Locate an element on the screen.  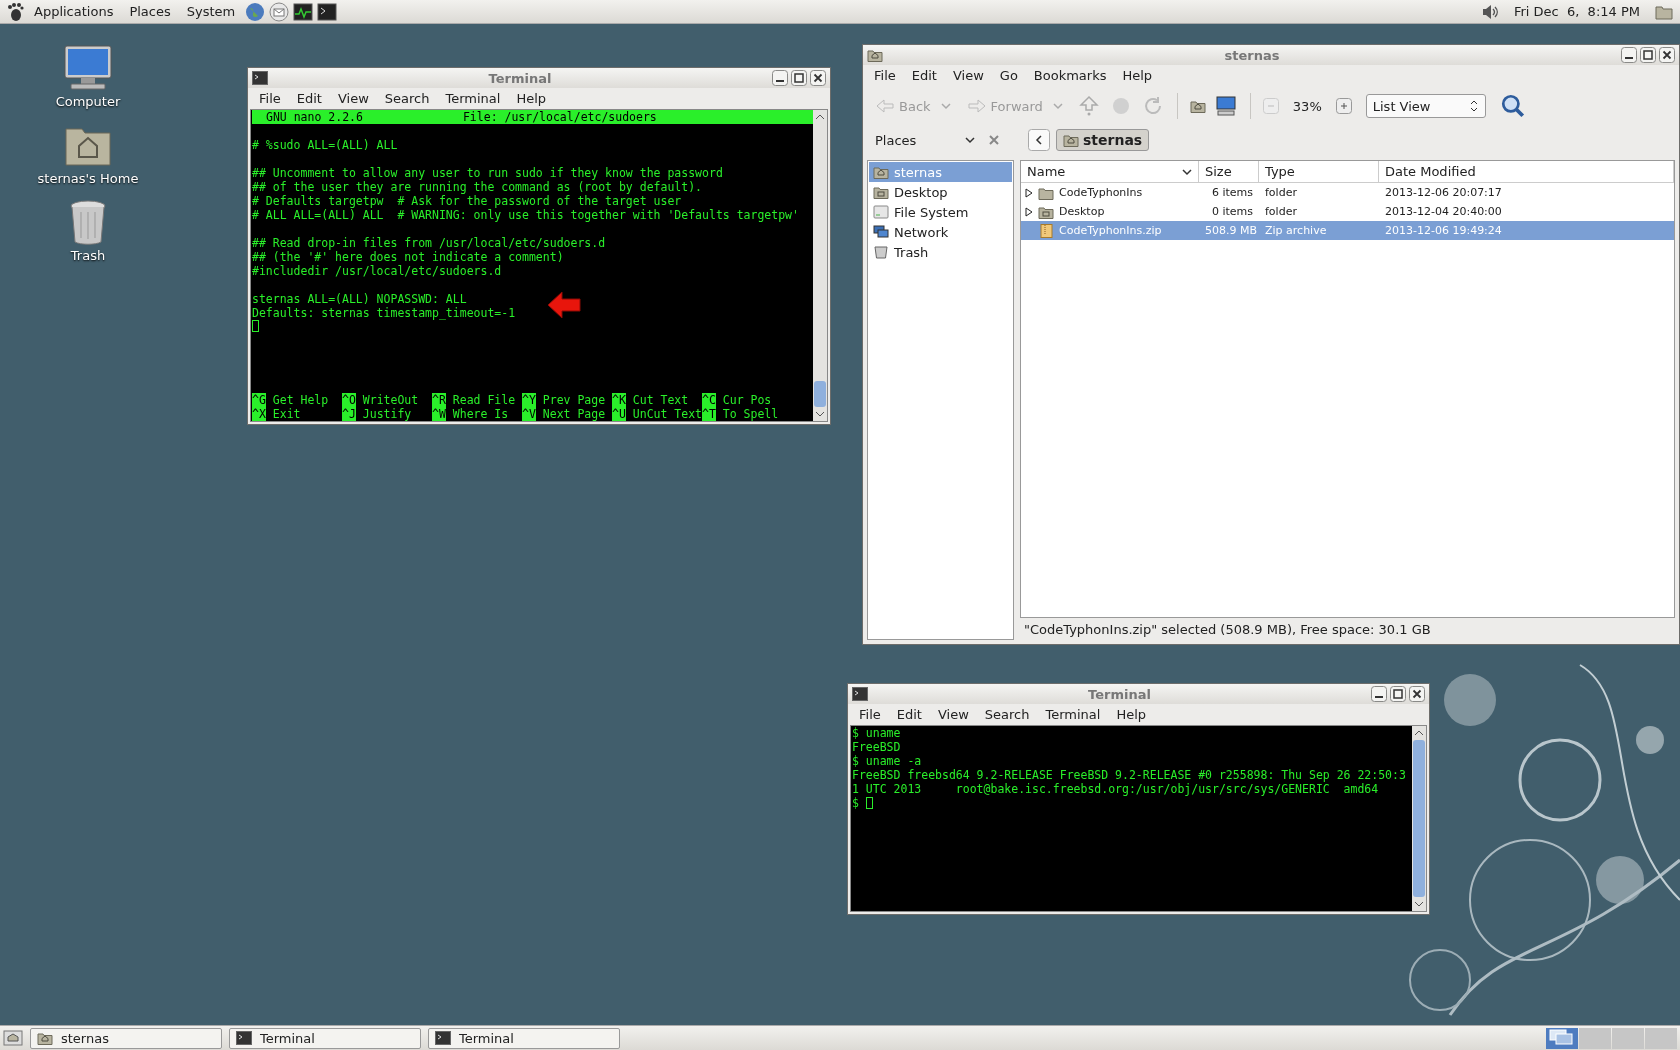
windows-icon is located at coordinates (1561, 1036).